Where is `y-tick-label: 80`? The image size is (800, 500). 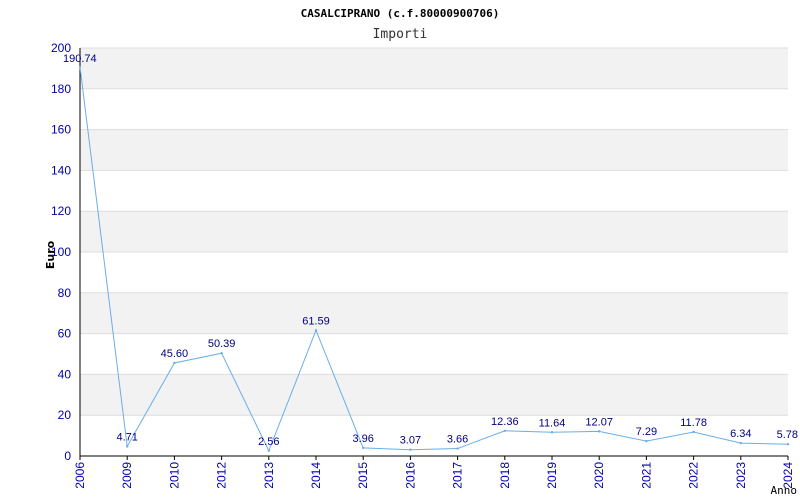 y-tick-label: 80 is located at coordinates (65, 293).